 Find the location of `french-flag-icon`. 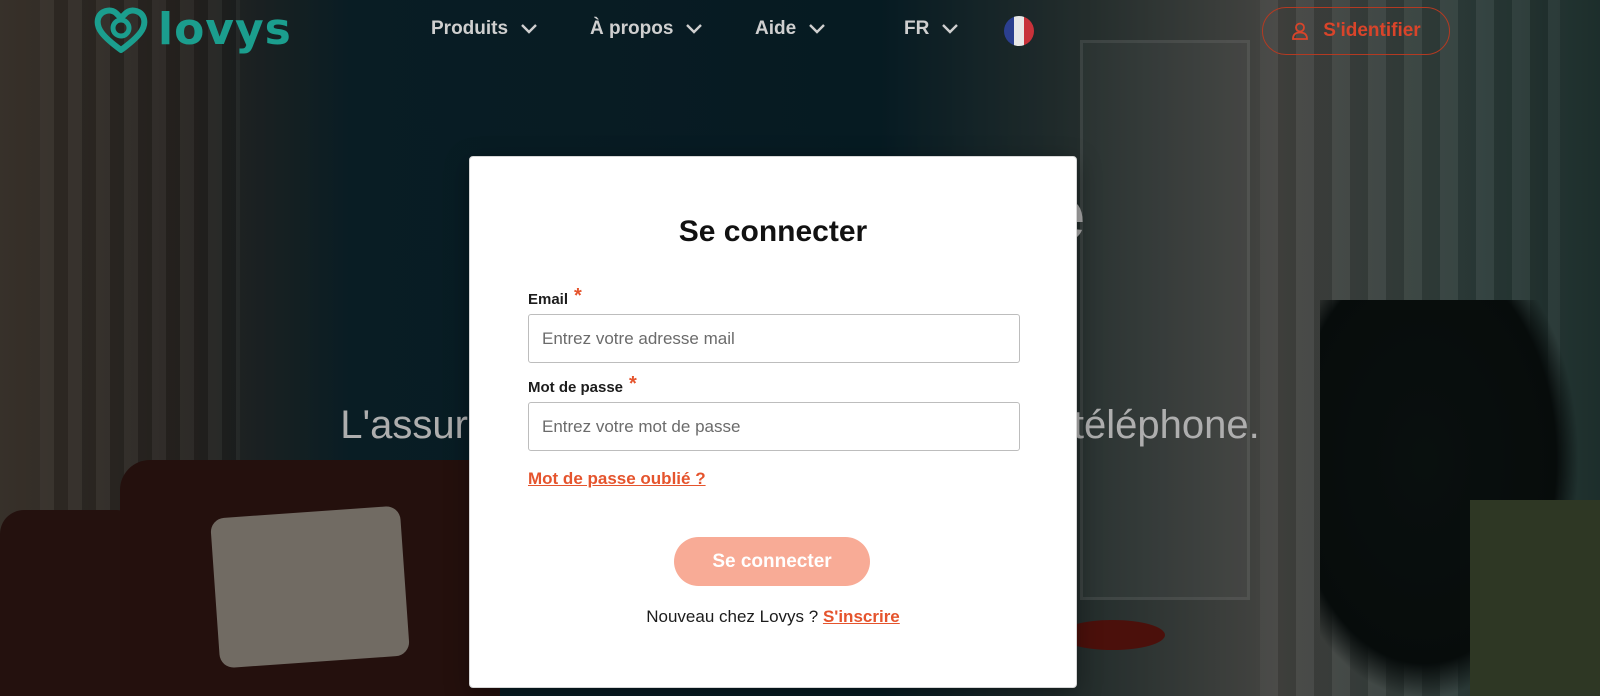

french-flag-icon is located at coordinates (1019, 31).